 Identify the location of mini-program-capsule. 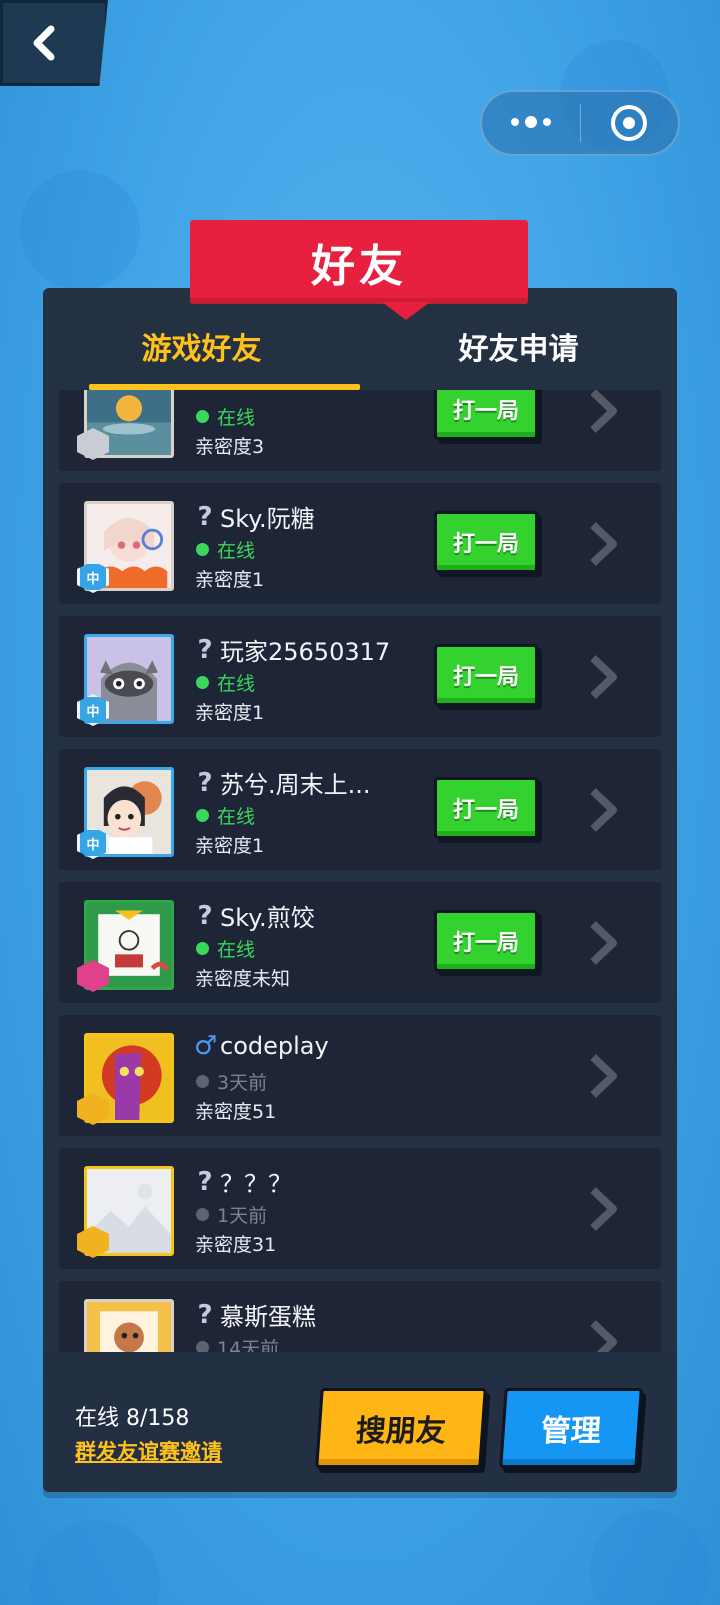
(580, 123).